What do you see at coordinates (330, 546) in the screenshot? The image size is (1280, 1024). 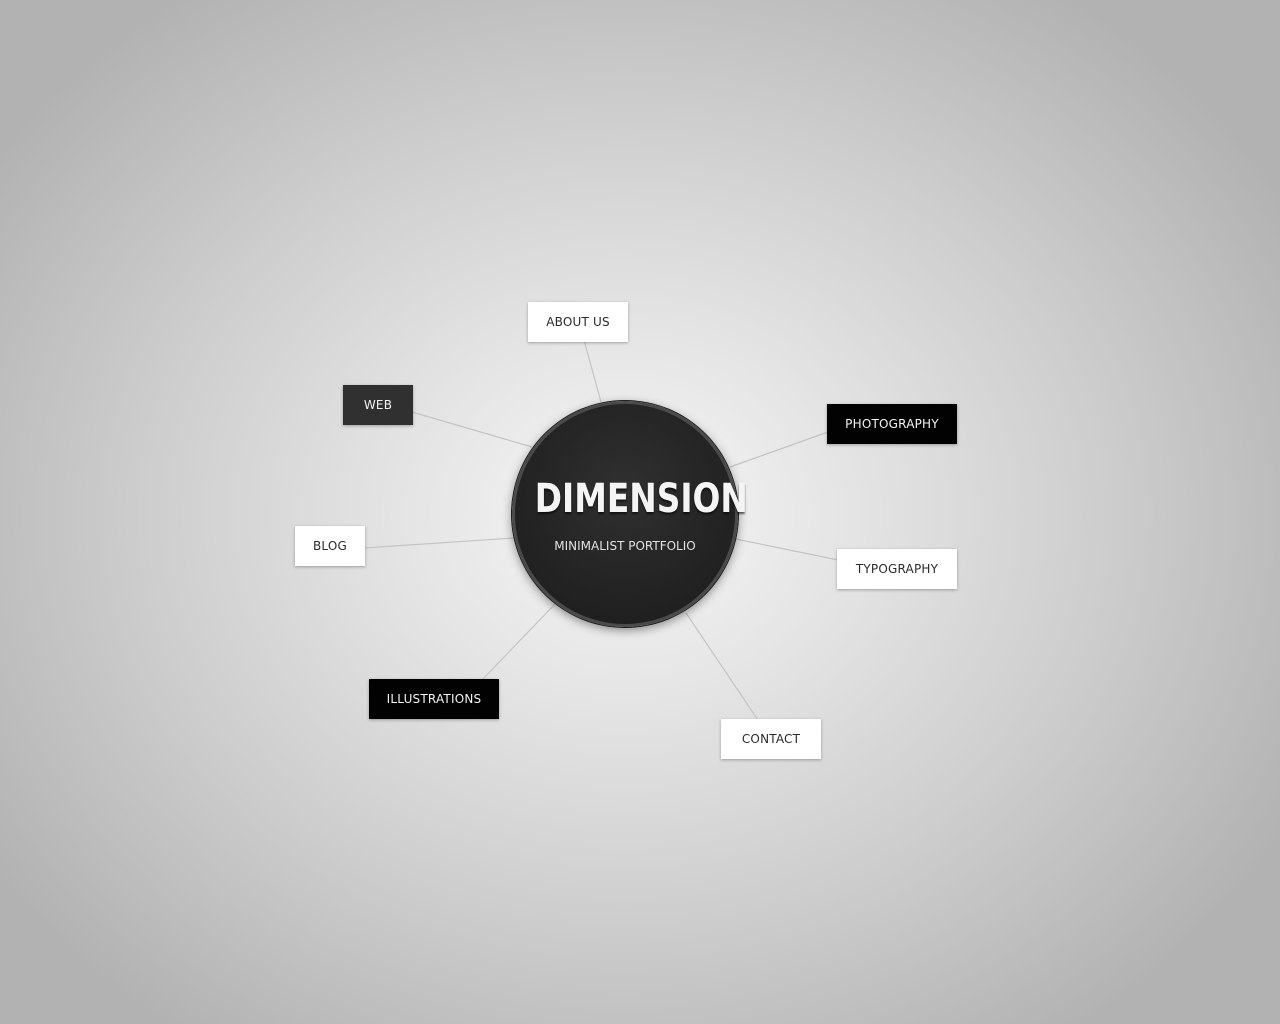 I see `nav-blog: BLOG` at bounding box center [330, 546].